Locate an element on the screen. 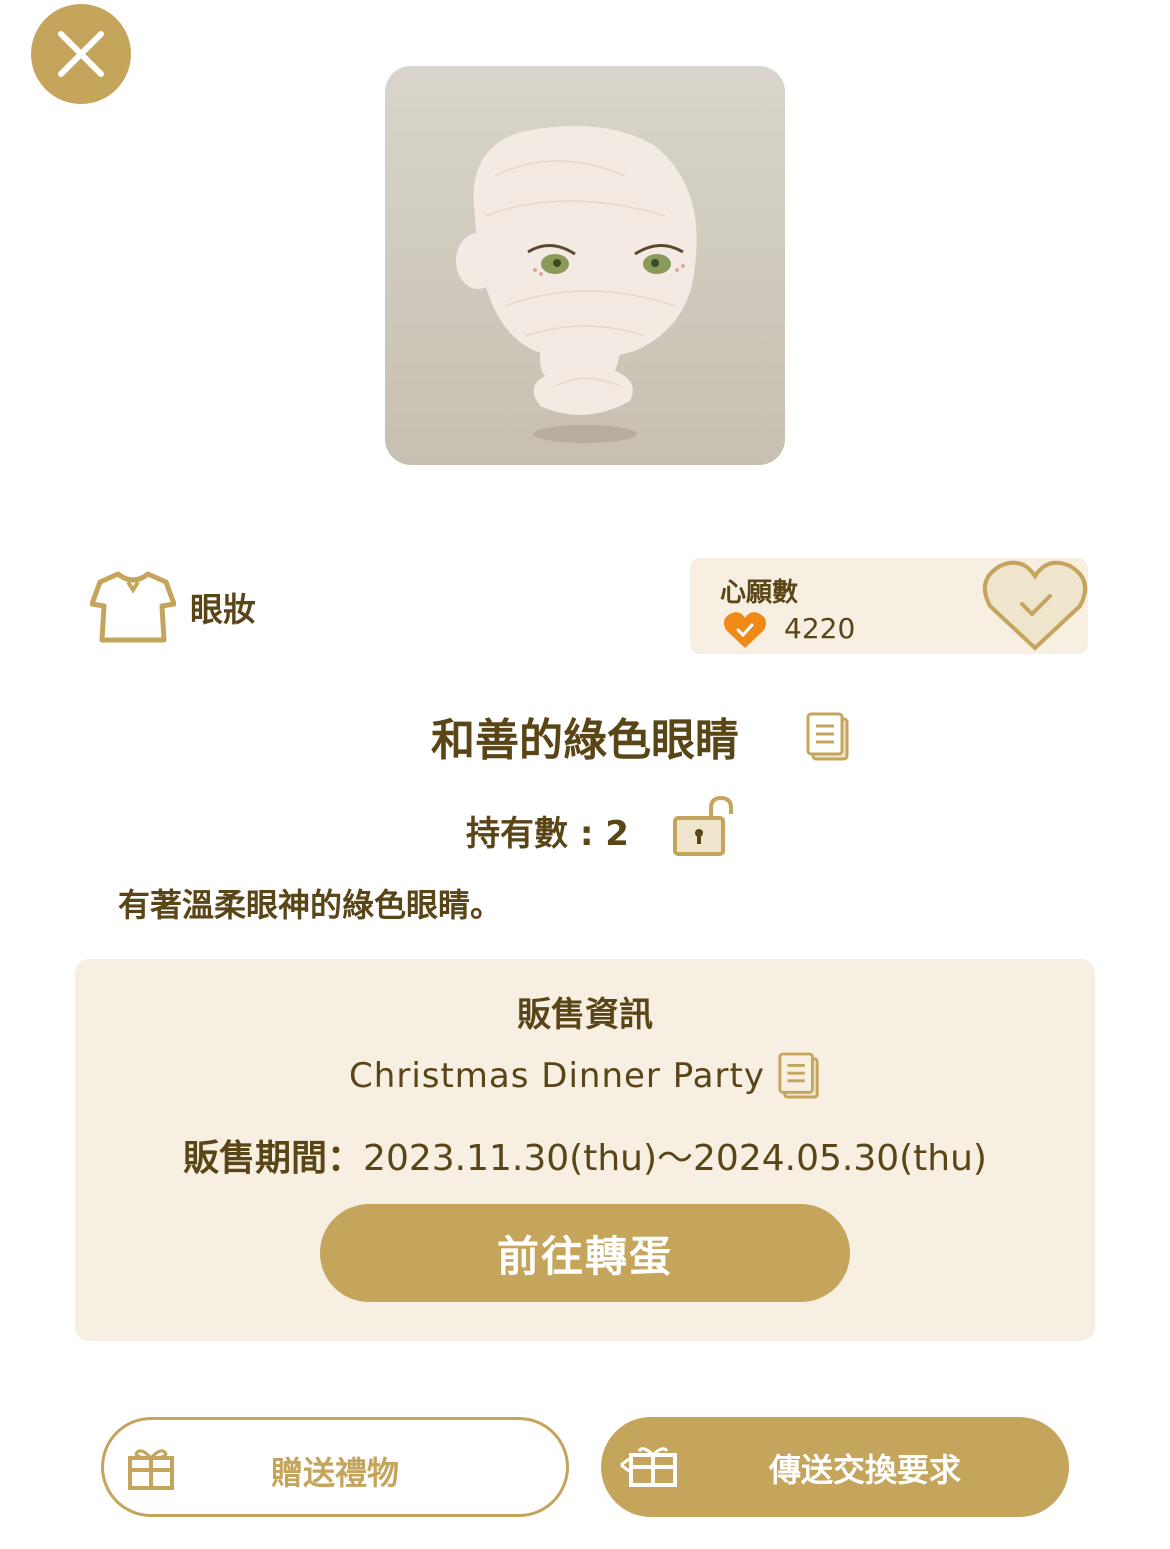 Image resolution: width=1170 pixels, height=1549 pixels. item-description: 有著溫柔眼神的綠色眼睛。 is located at coordinates (310, 905).